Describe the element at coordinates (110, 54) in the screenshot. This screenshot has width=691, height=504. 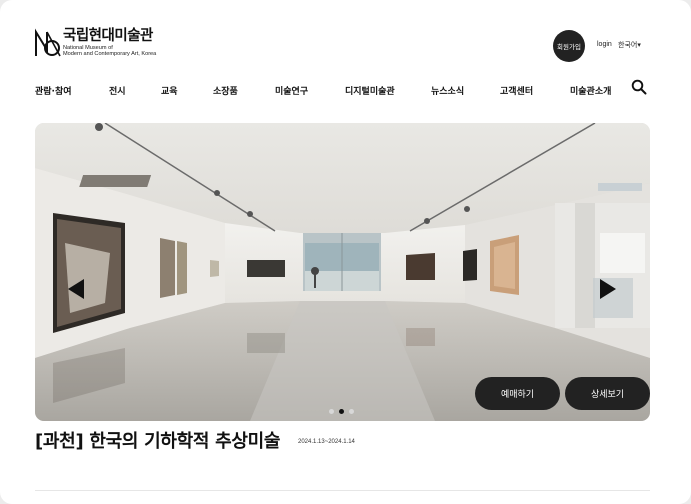
I see `logo-english-line-2: Modern and Contemporary Art, Korea` at that location.